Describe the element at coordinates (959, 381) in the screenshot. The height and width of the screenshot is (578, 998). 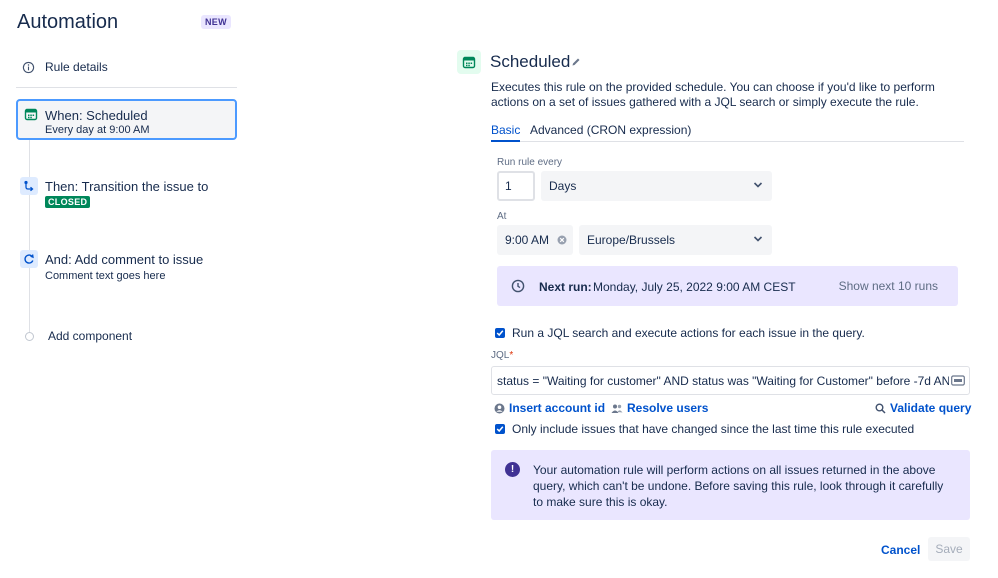
I see `keyboard-icon` at that location.